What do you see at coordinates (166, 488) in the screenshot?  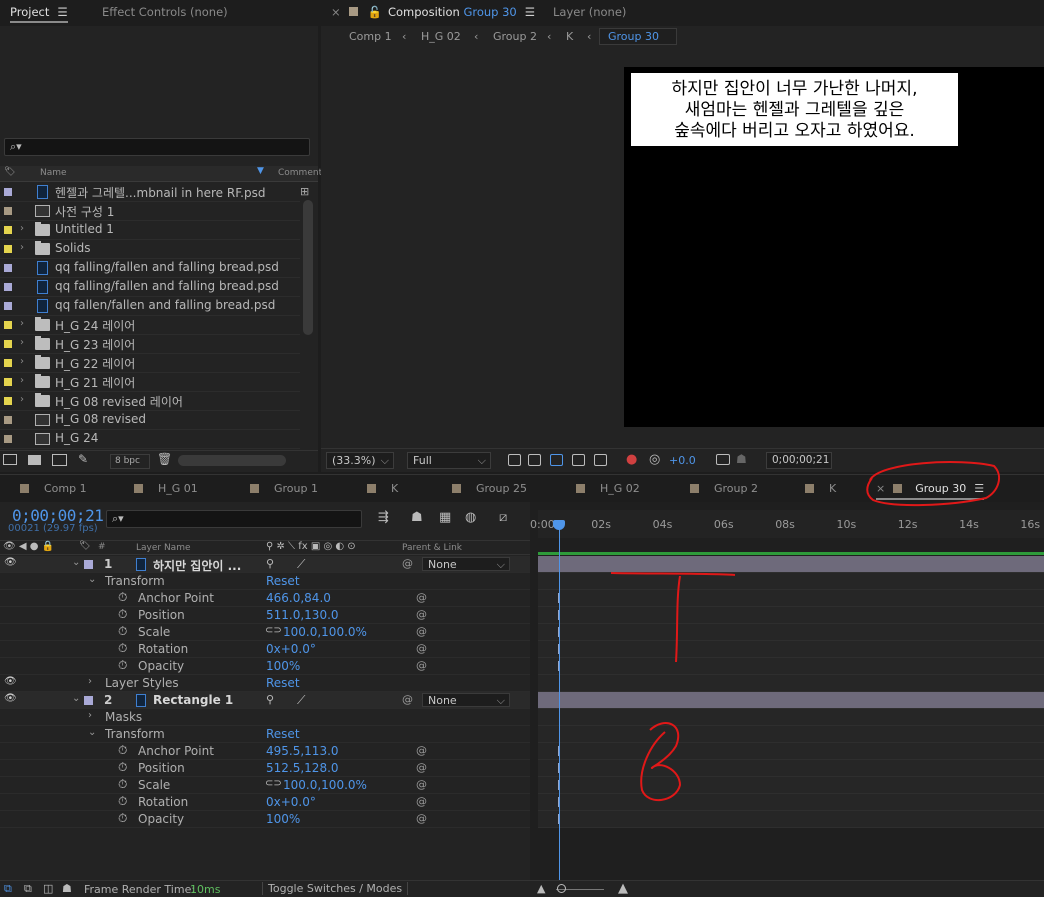 I see `timeline-tab: H_G 01` at bounding box center [166, 488].